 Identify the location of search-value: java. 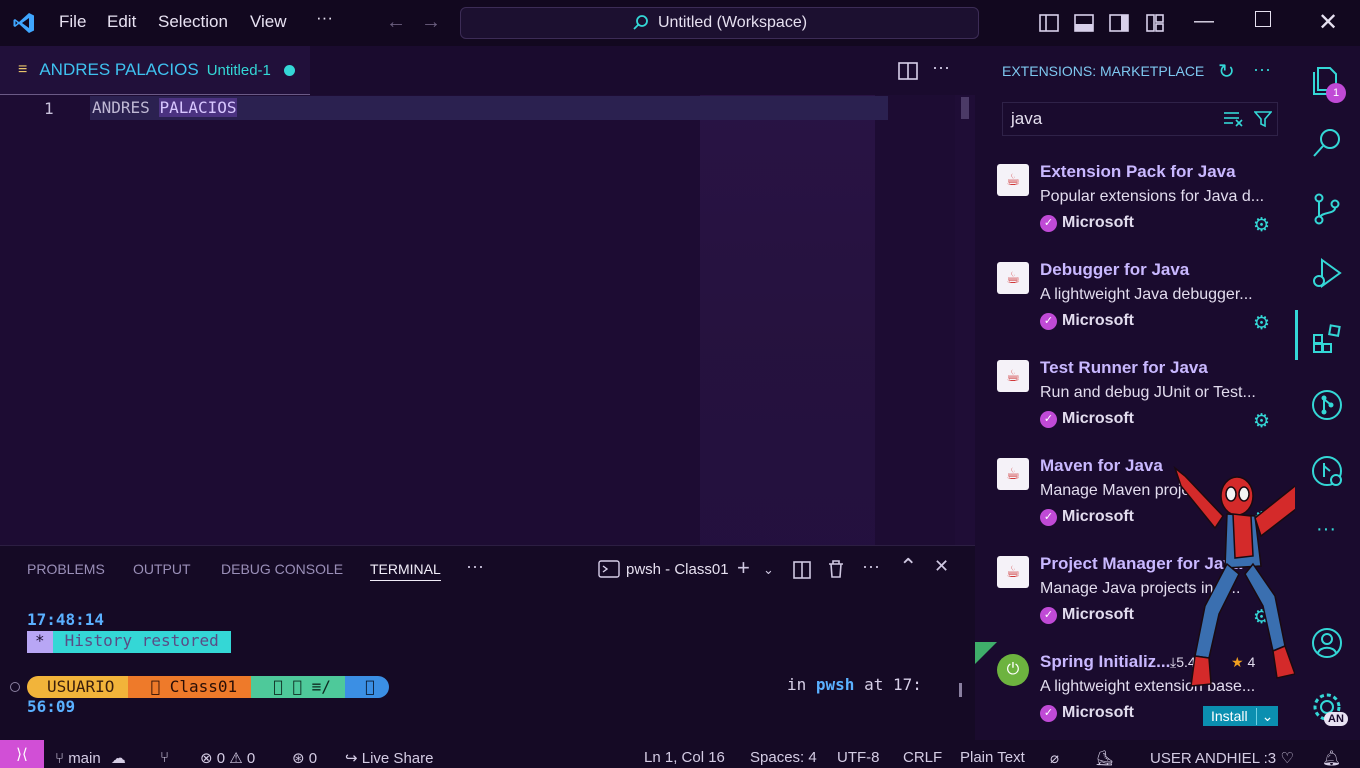
(1027, 118).